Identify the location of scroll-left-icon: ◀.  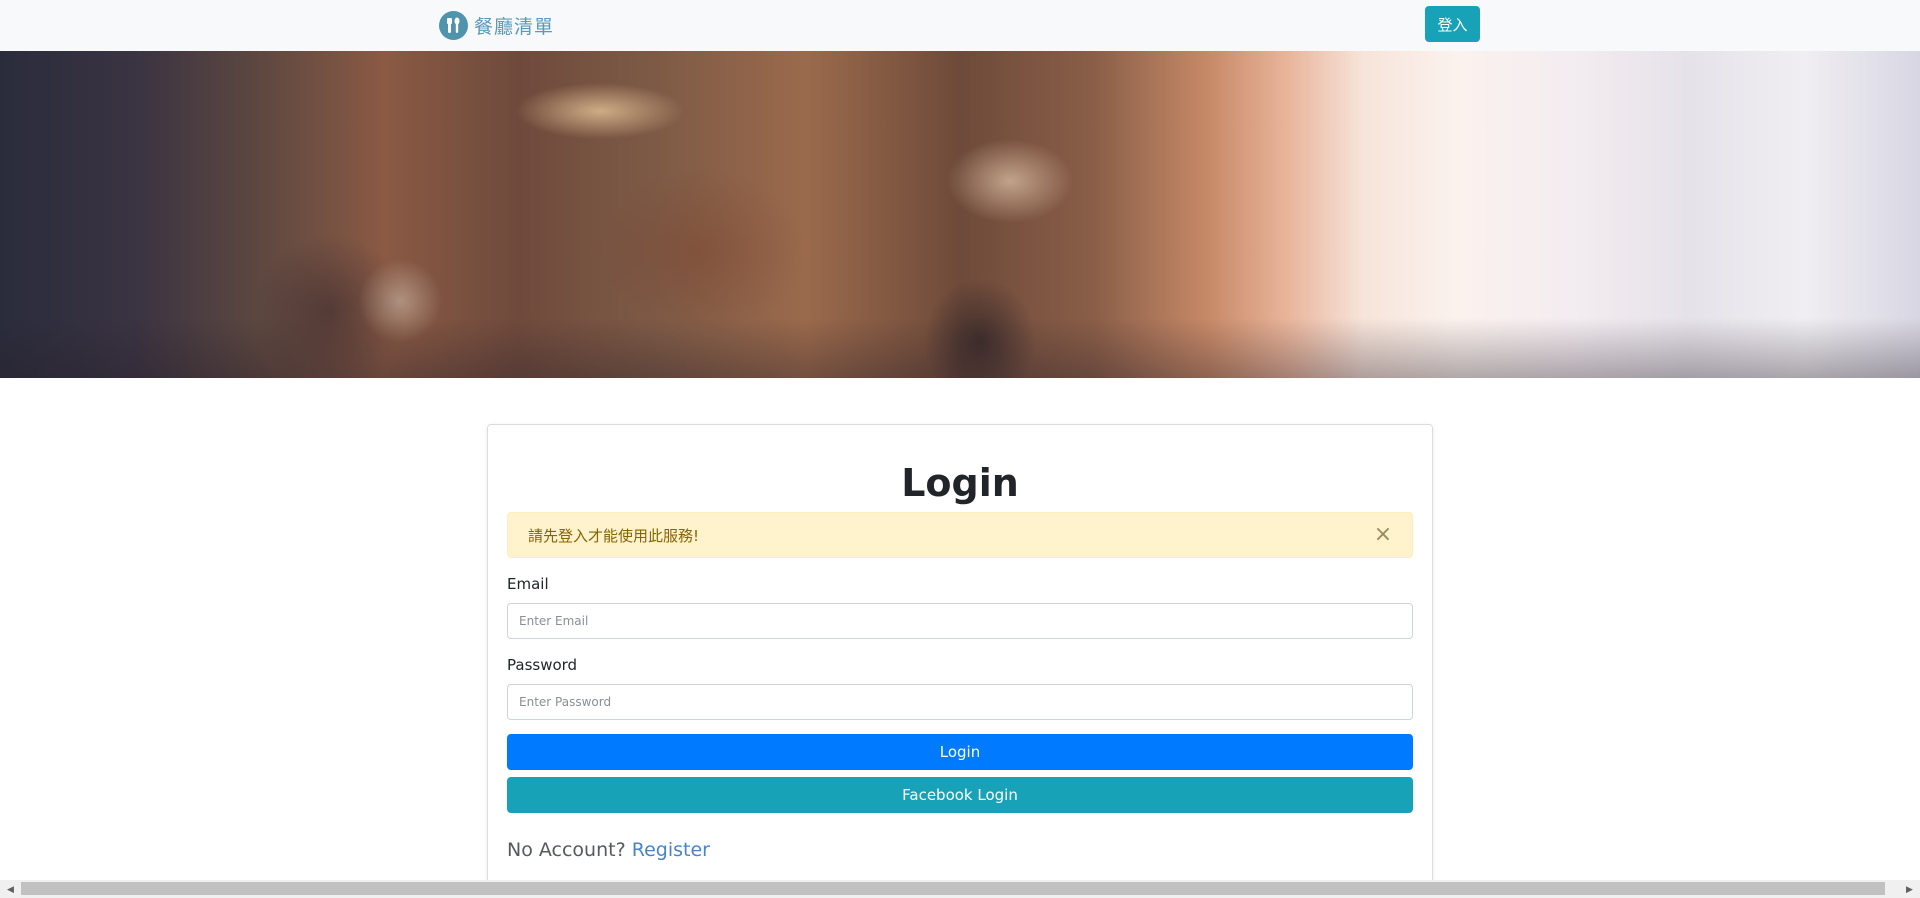
(10, 889).